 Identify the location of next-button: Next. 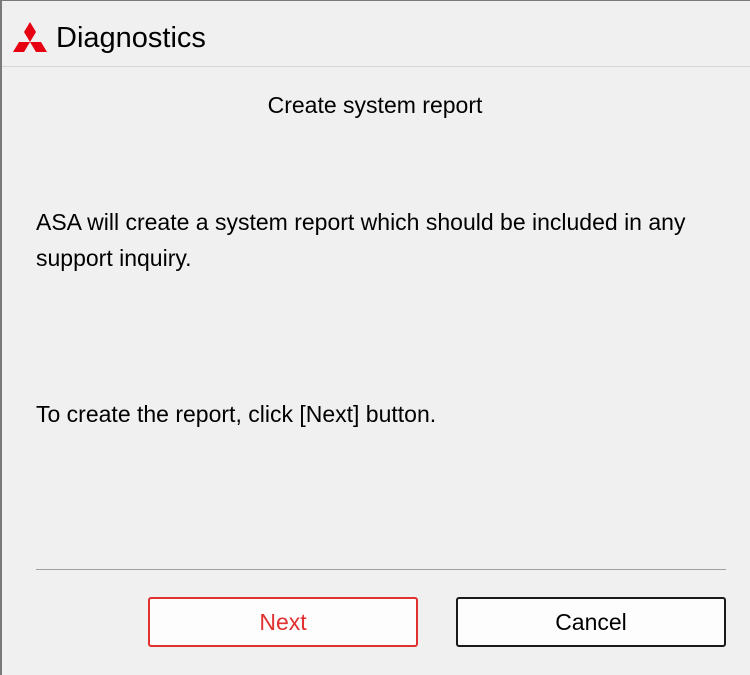
(283, 622).